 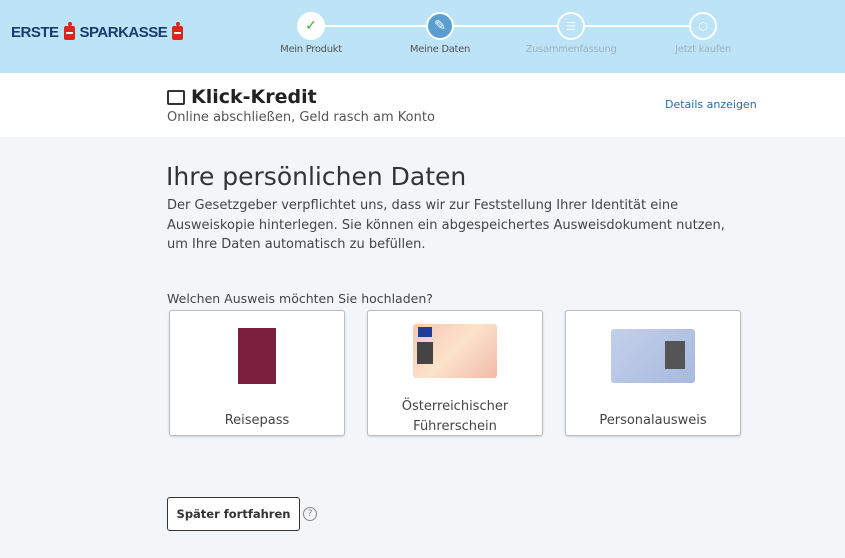 I want to click on option-label: Österreichischer Führerschein, so click(x=455, y=416).